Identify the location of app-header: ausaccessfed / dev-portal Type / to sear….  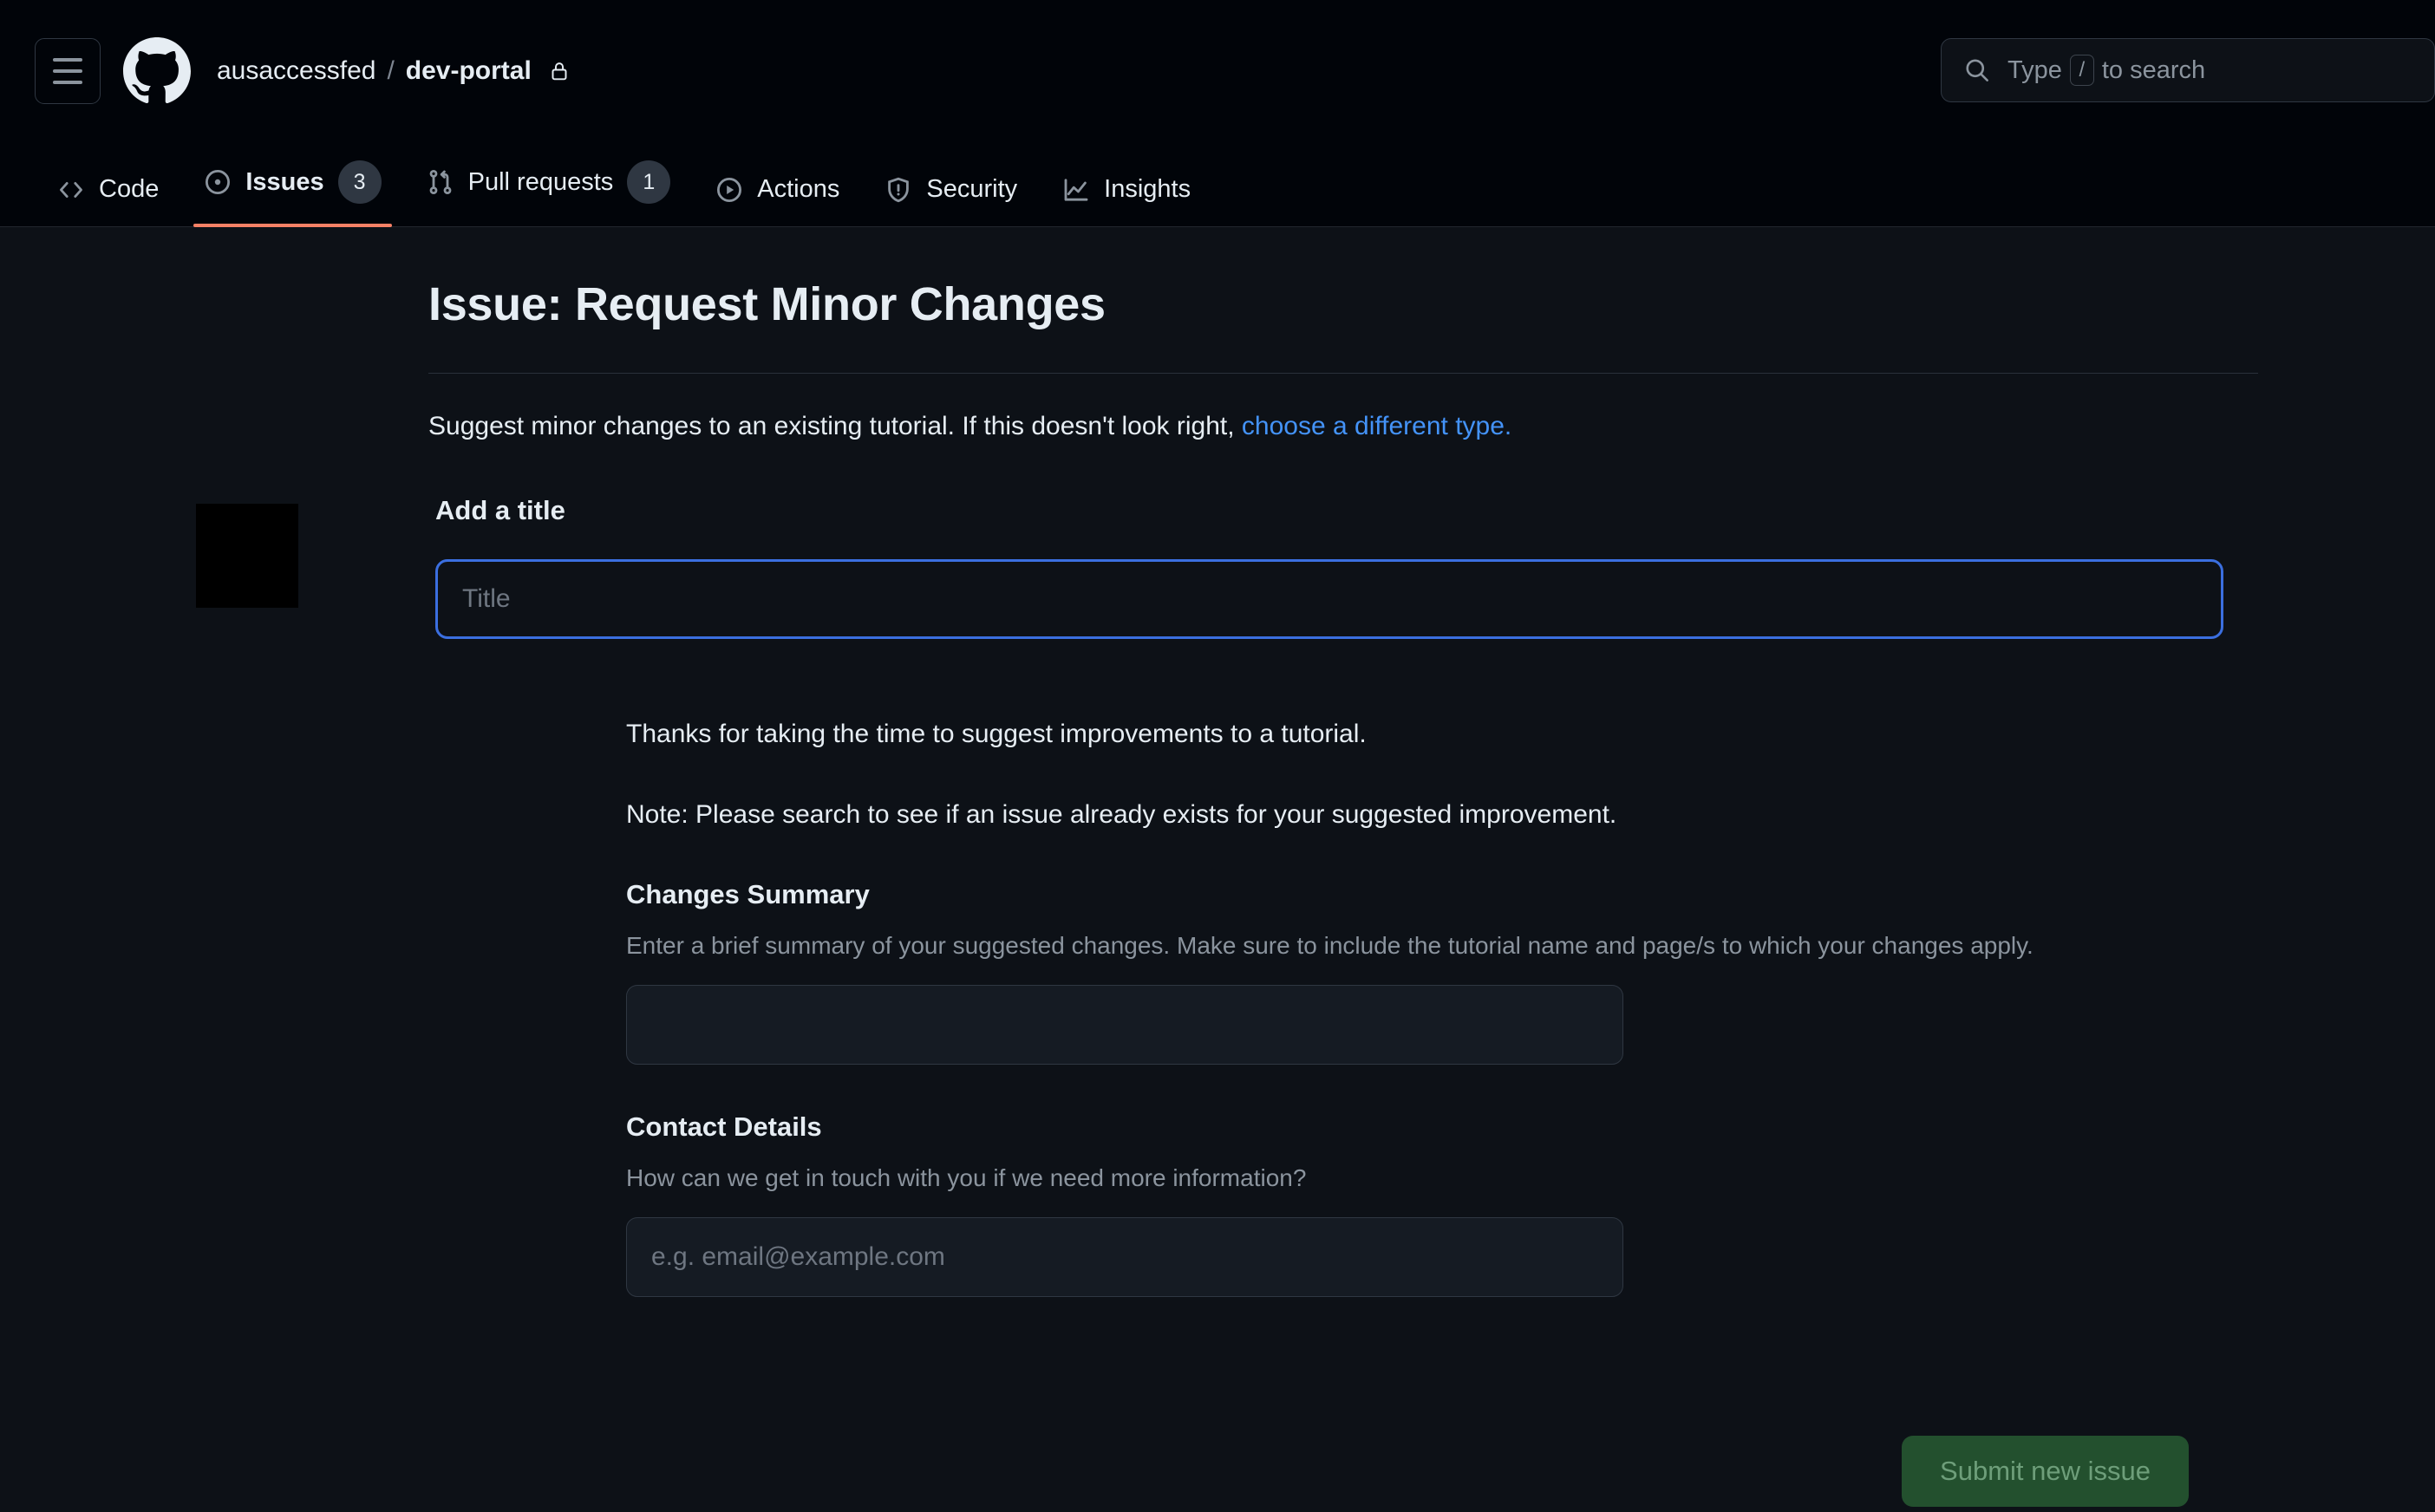
(1217, 71).